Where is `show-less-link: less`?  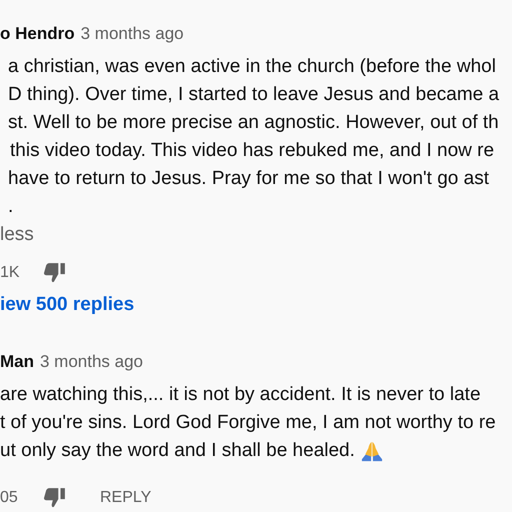
show-less-link: less is located at coordinates (256, 237).